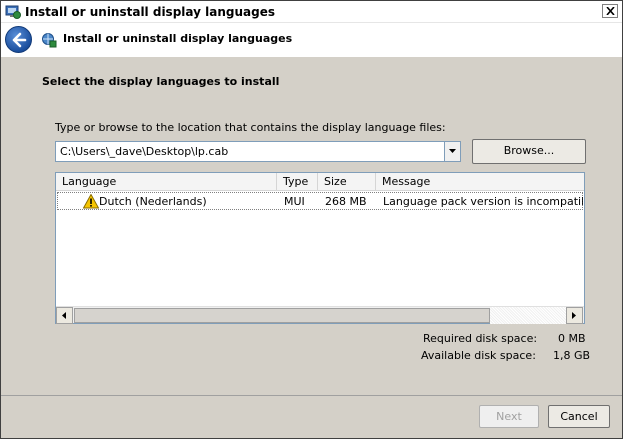  What do you see at coordinates (483, 201) in the screenshot?
I see `row-message: Language pack version is incompatibl` at bounding box center [483, 201].